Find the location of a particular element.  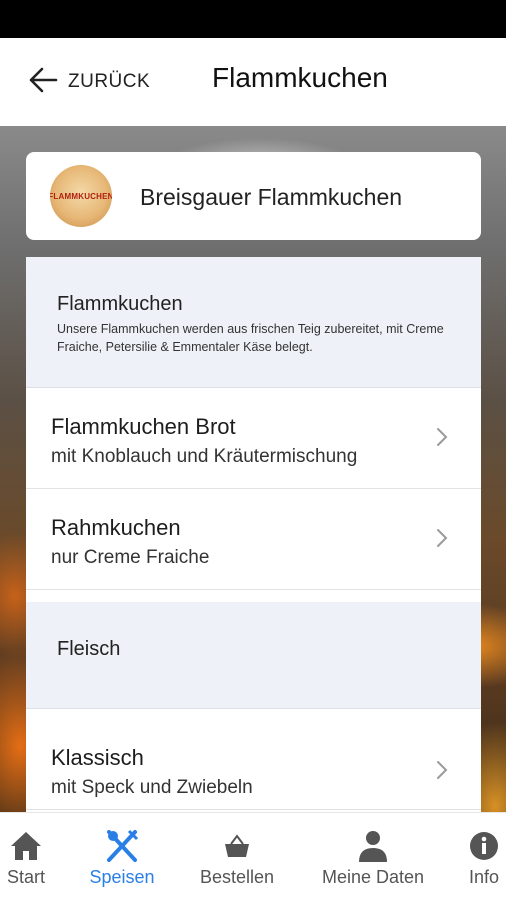

back-button: ZURÜCK is located at coordinates (89, 82).